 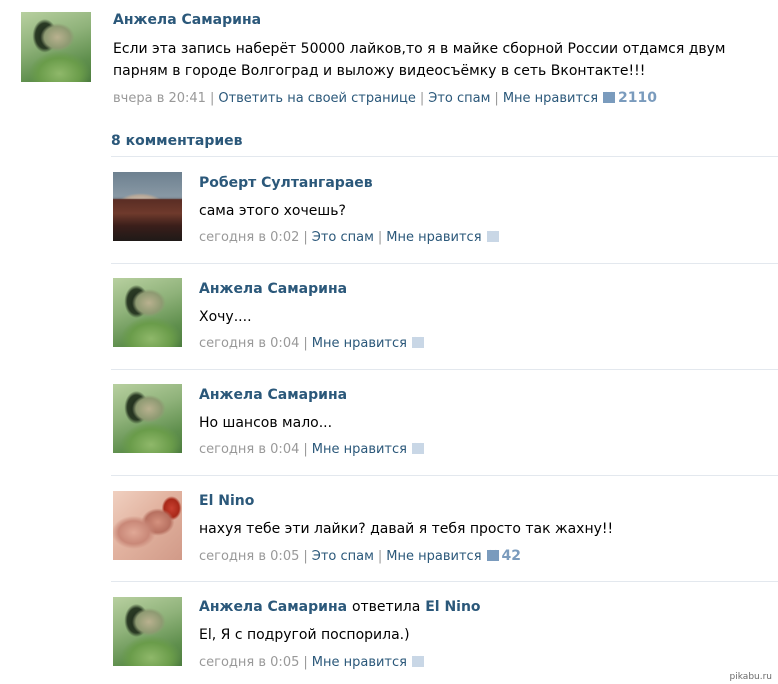 I want to click on reply-on-page-link: Ответить на своей странице, so click(x=317, y=98).